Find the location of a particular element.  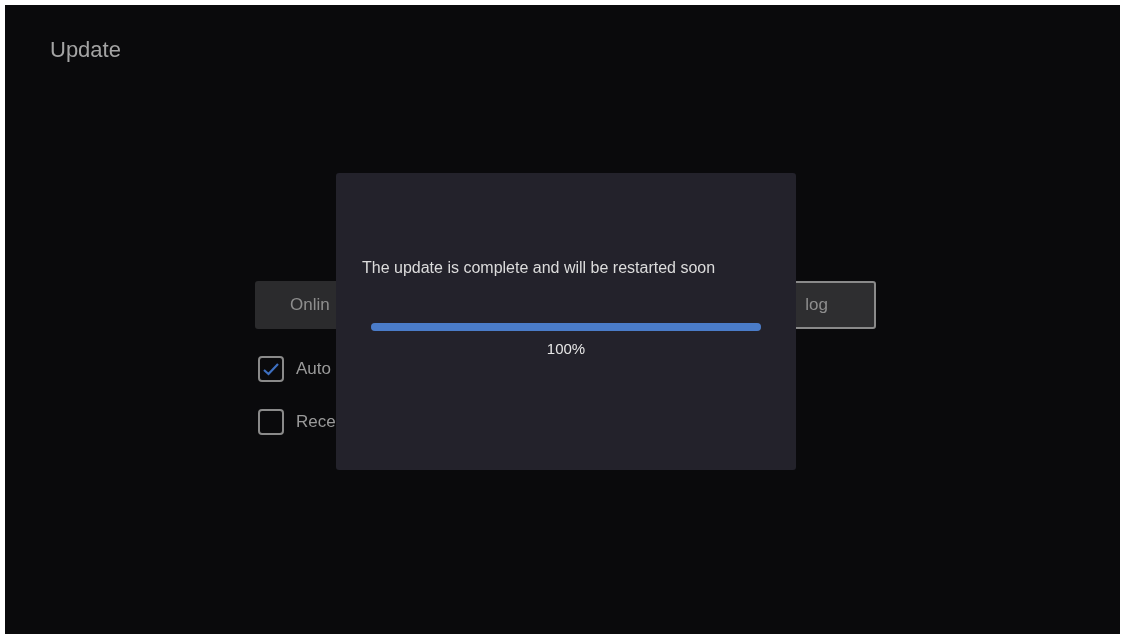

screen-title: Update is located at coordinates (85, 50).